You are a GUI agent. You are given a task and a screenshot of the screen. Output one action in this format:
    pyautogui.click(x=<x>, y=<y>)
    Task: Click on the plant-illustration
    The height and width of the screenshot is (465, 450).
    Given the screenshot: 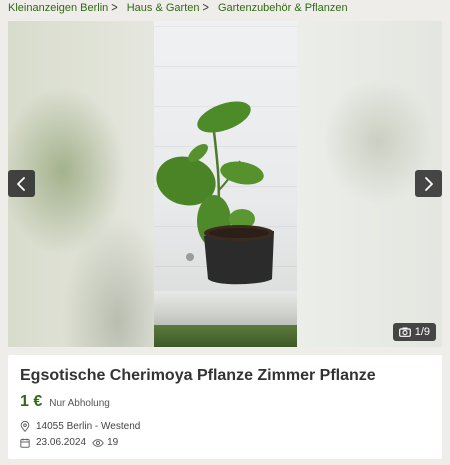 What is the action you would take?
    pyautogui.click(x=215, y=193)
    